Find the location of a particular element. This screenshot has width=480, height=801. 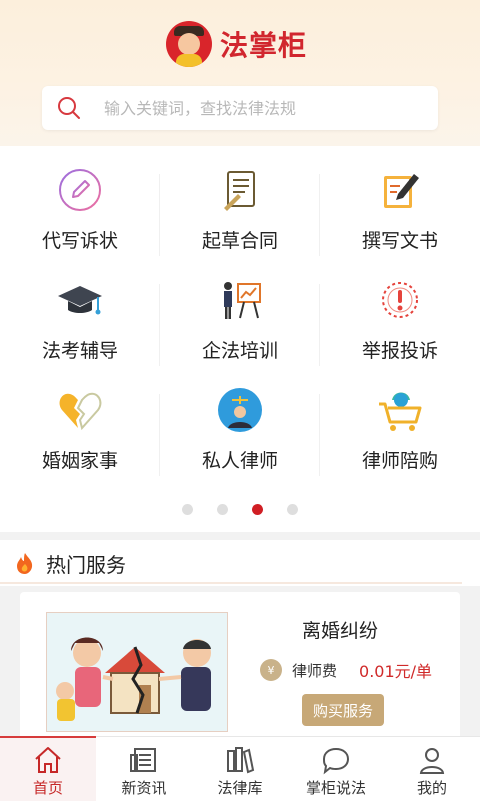

tab-label: 首页 is located at coordinates (47, 788).